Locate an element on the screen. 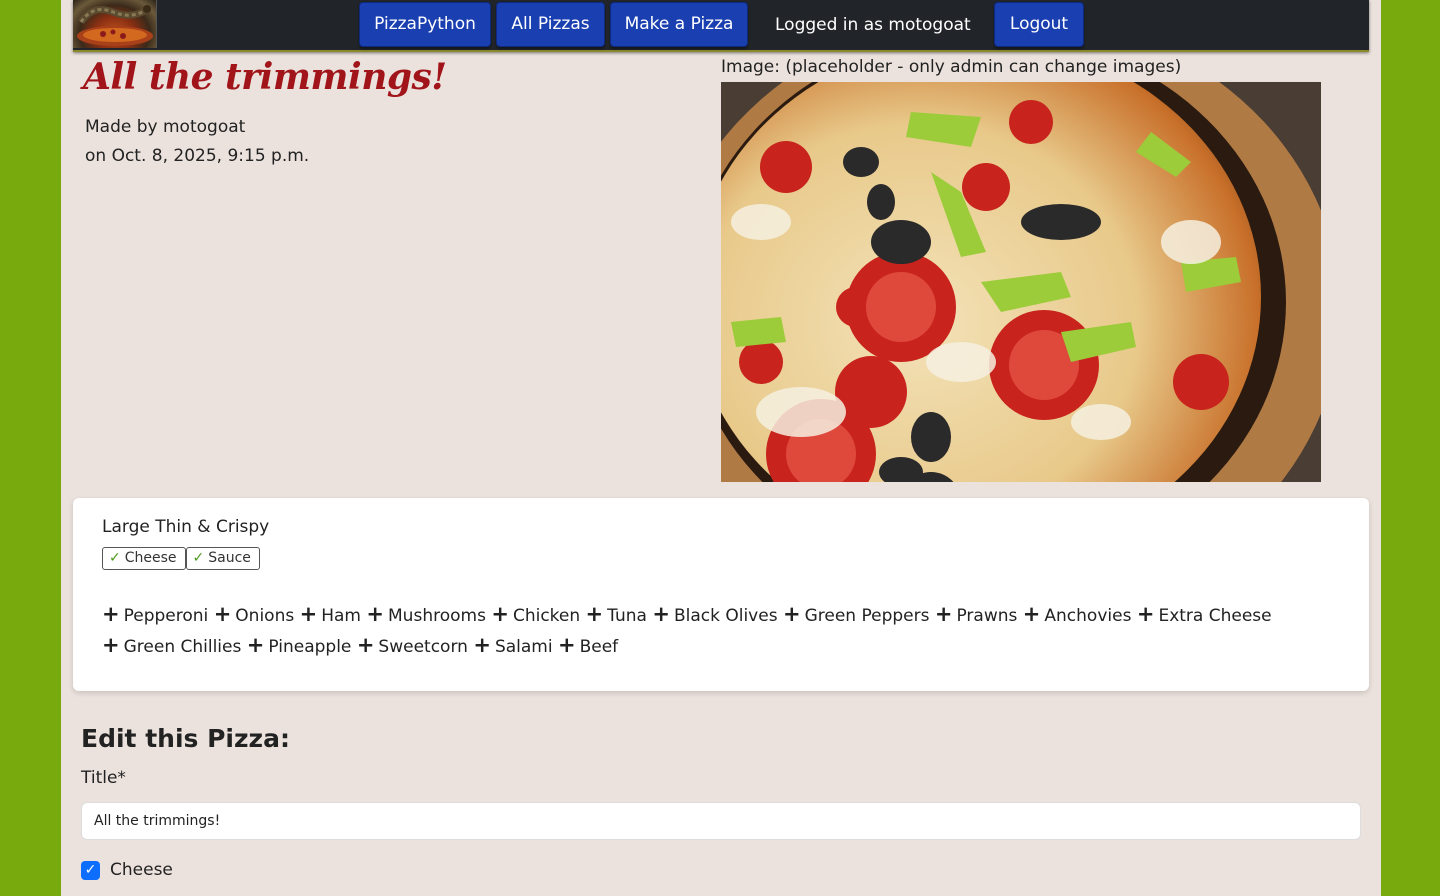 Image resolution: width=1440 pixels, height=896 pixels. topping-item: + Beef is located at coordinates (588, 645).